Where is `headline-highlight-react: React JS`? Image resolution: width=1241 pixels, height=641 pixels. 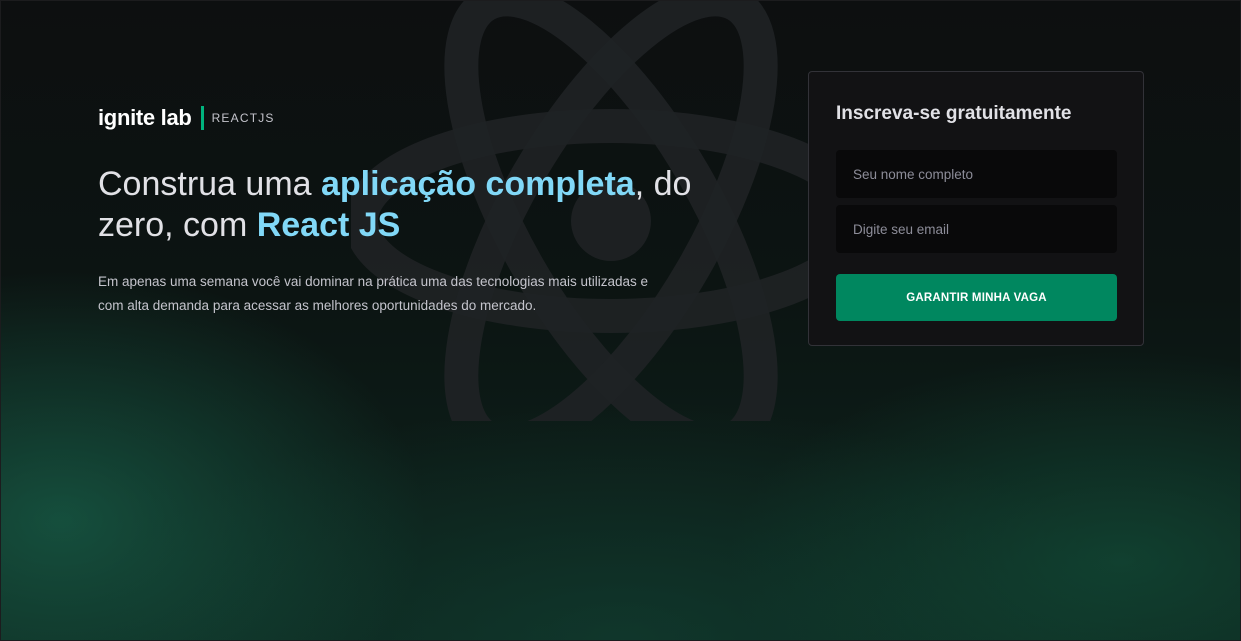 headline-highlight-react: React JS is located at coordinates (328, 225).